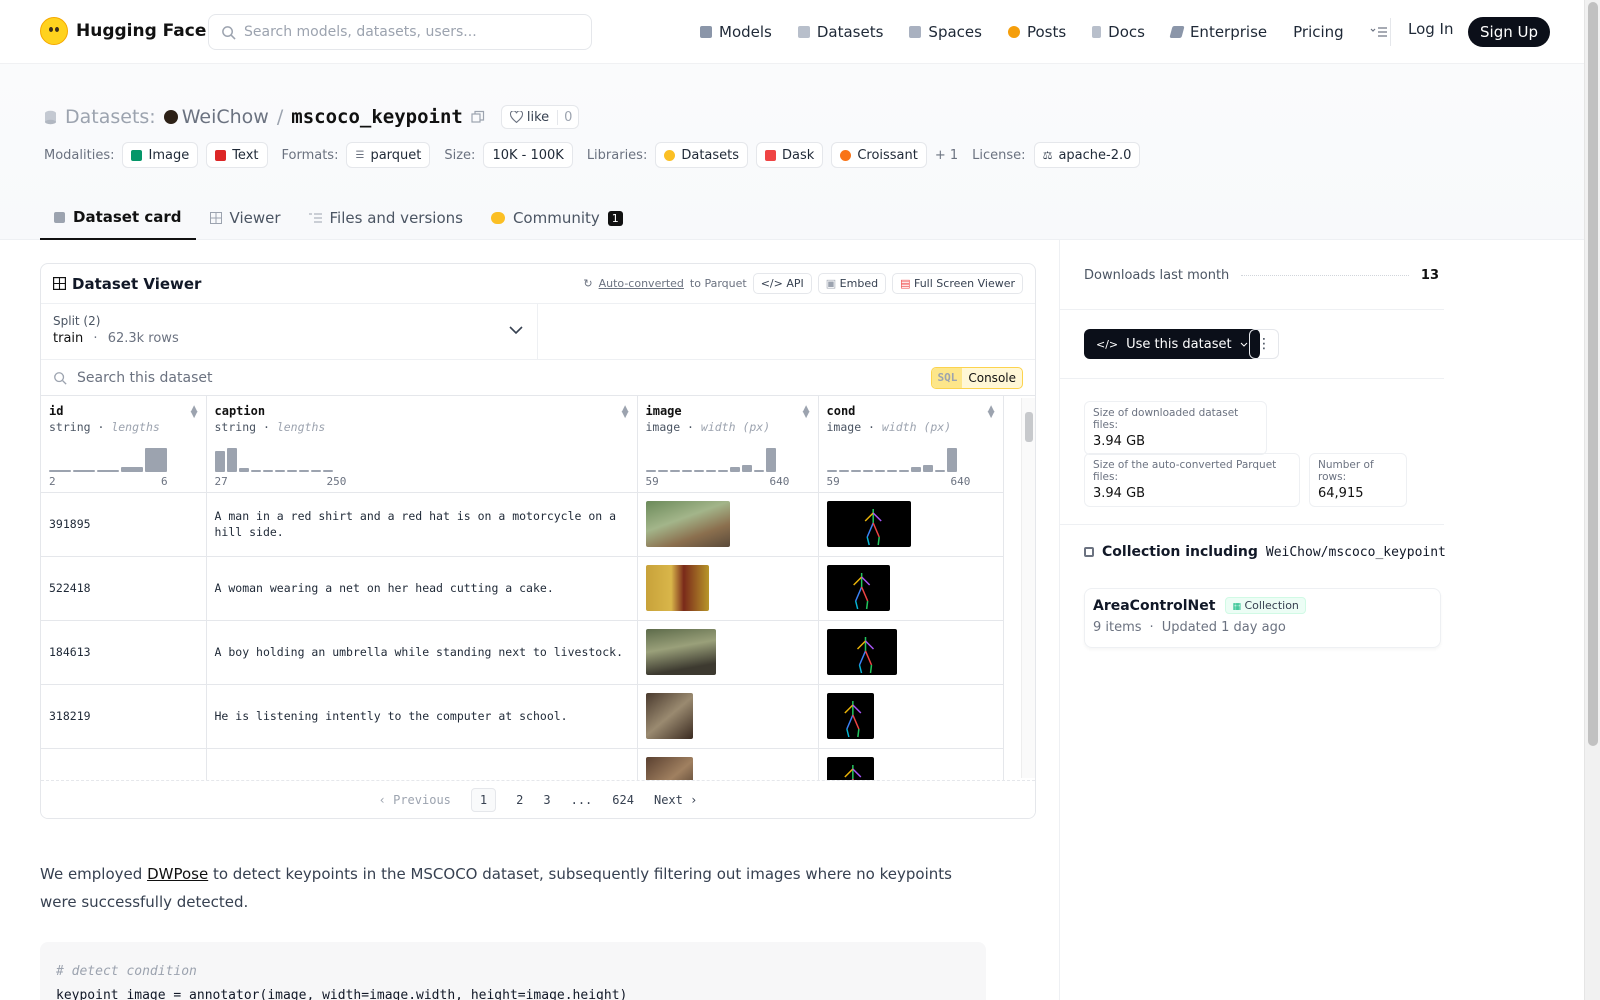 The width and height of the screenshot is (1600, 1000). Describe the element at coordinates (388, 155) in the screenshot. I see `tag-parquet: ☰ parquet` at that location.